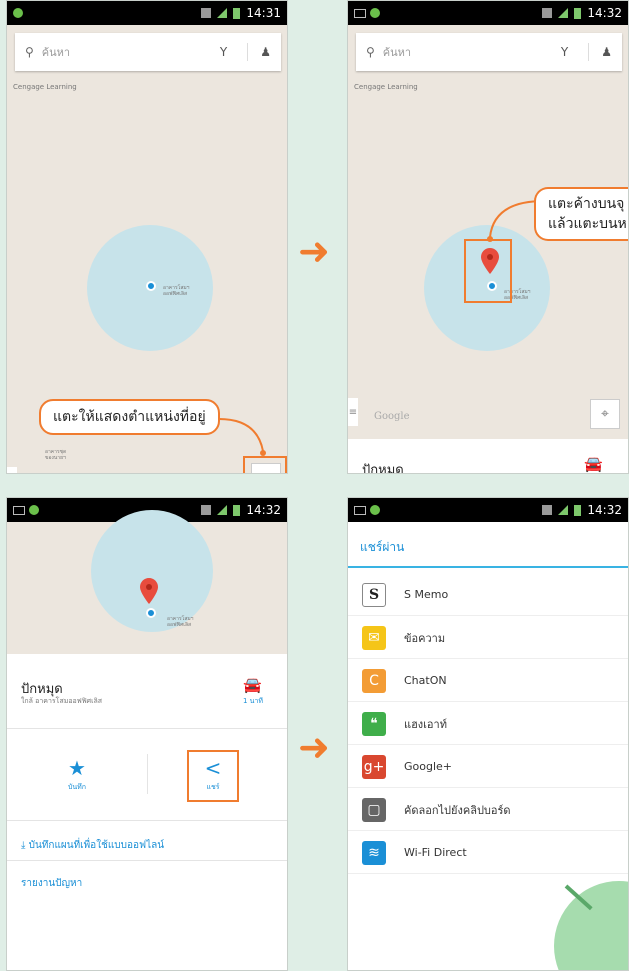 The width and height of the screenshot is (629, 971). I want to click on share-target-label: Wi-Fi Direct, so click(435, 852).